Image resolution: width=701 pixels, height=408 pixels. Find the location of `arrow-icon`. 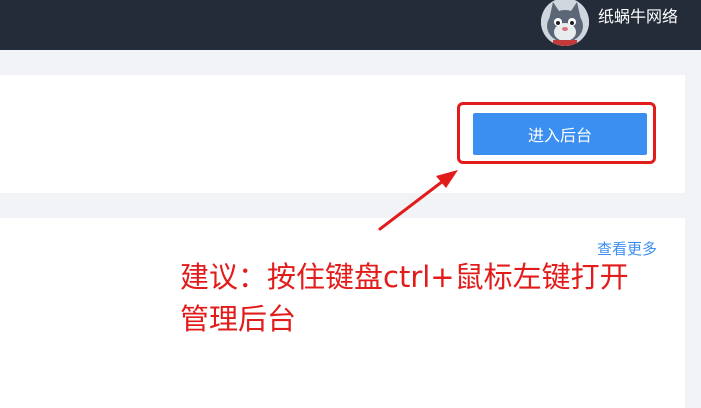

arrow-icon is located at coordinates (418, 200).